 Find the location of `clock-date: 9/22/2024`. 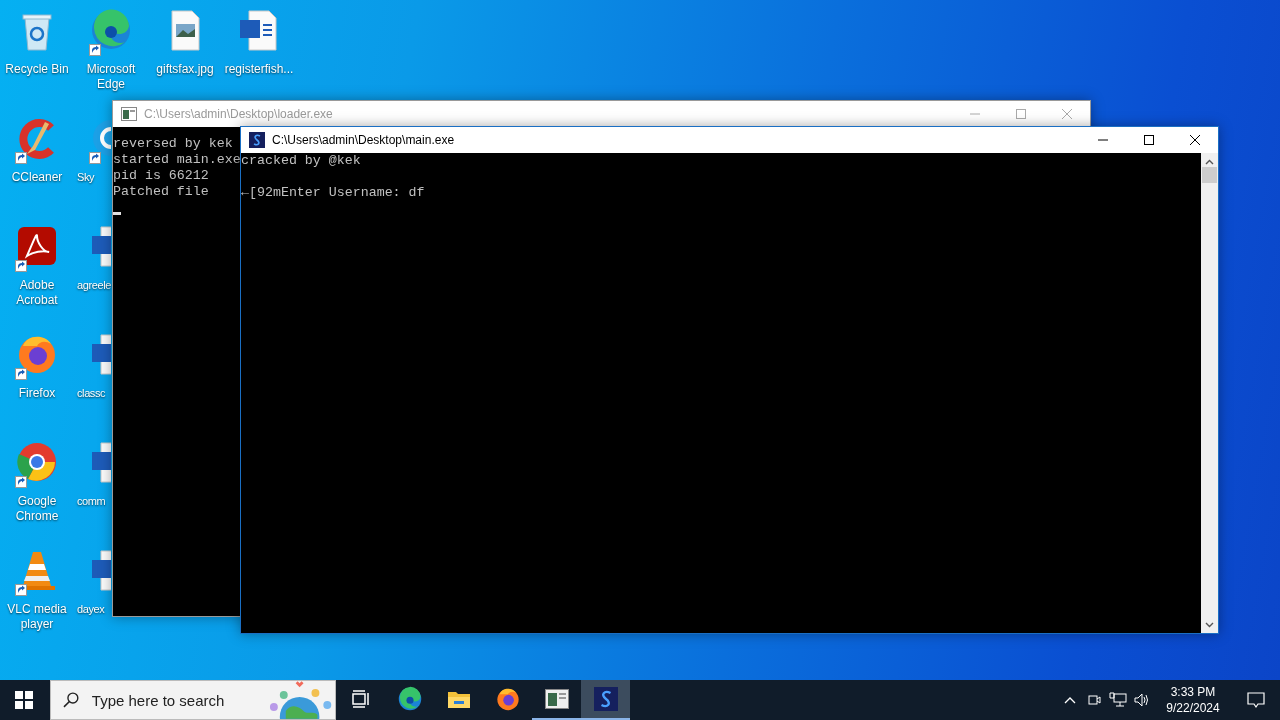

clock-date: 9/22/2024 is located at coordinates (1193, 708).